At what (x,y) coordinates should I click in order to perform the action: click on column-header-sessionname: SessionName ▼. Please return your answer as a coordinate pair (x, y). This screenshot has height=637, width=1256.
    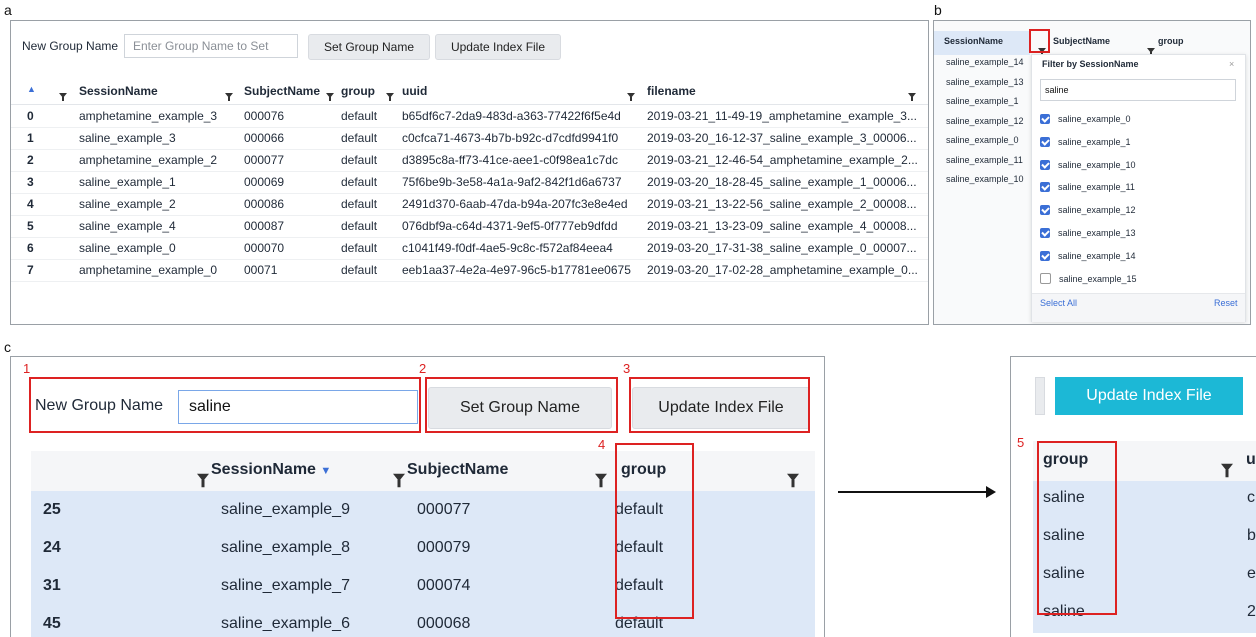
    Looking at the image, I should click on (271, 470).